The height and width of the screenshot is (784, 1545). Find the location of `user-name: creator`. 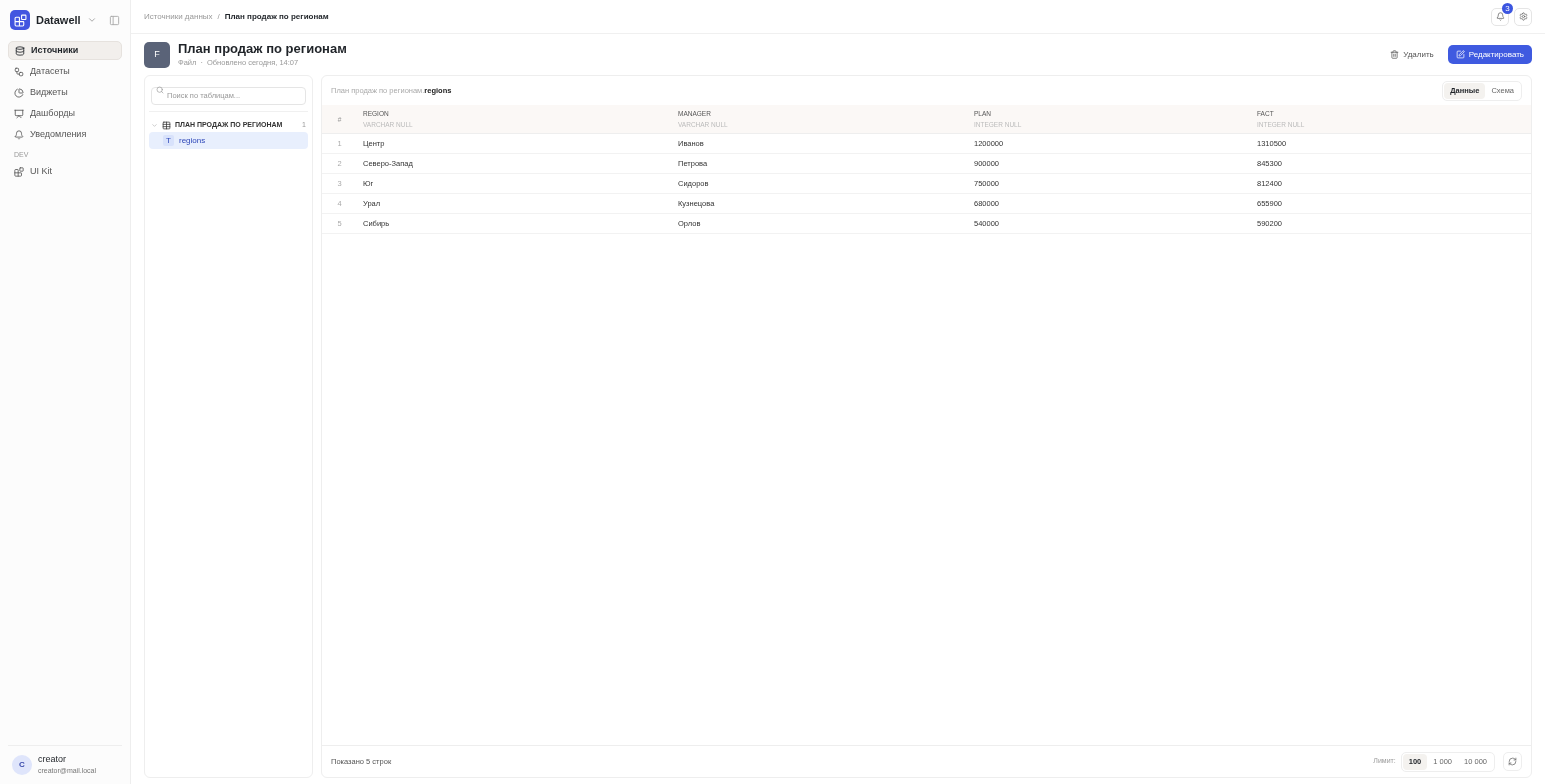

user-name: creator is located at coordinates (52, 759).